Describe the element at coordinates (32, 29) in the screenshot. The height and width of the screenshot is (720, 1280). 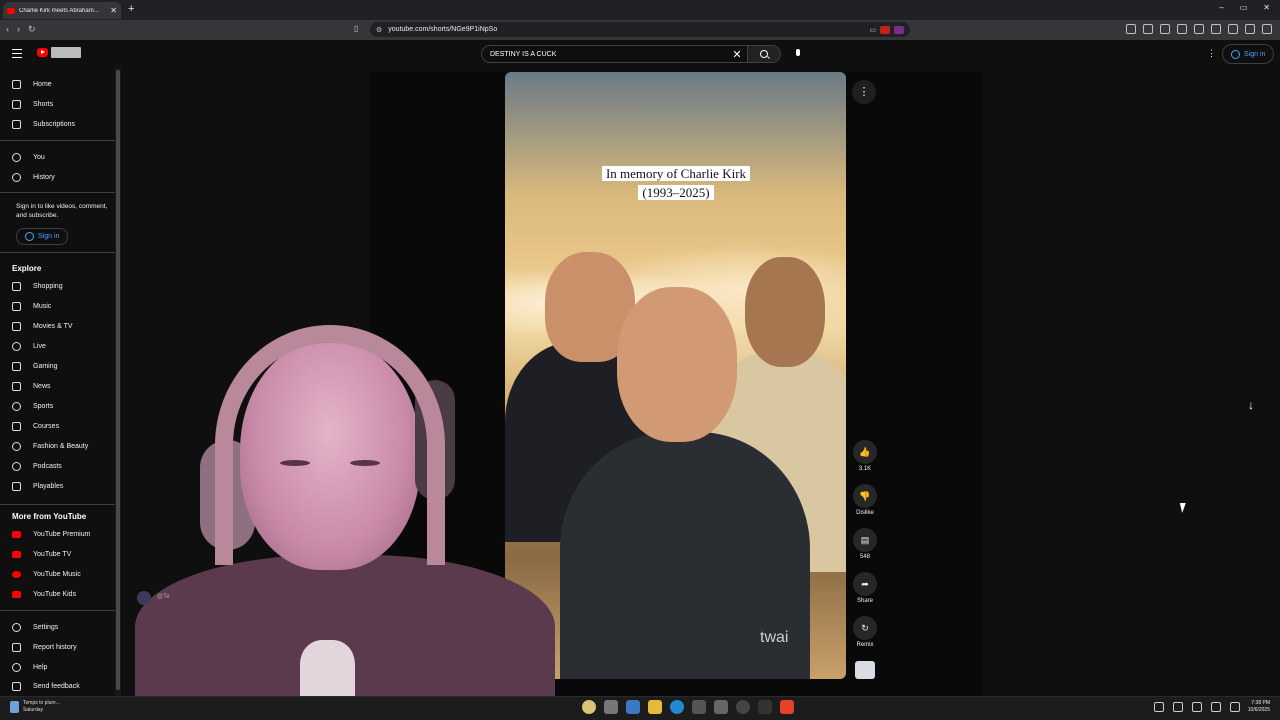
I see `reload-icon: ↻` at that location.